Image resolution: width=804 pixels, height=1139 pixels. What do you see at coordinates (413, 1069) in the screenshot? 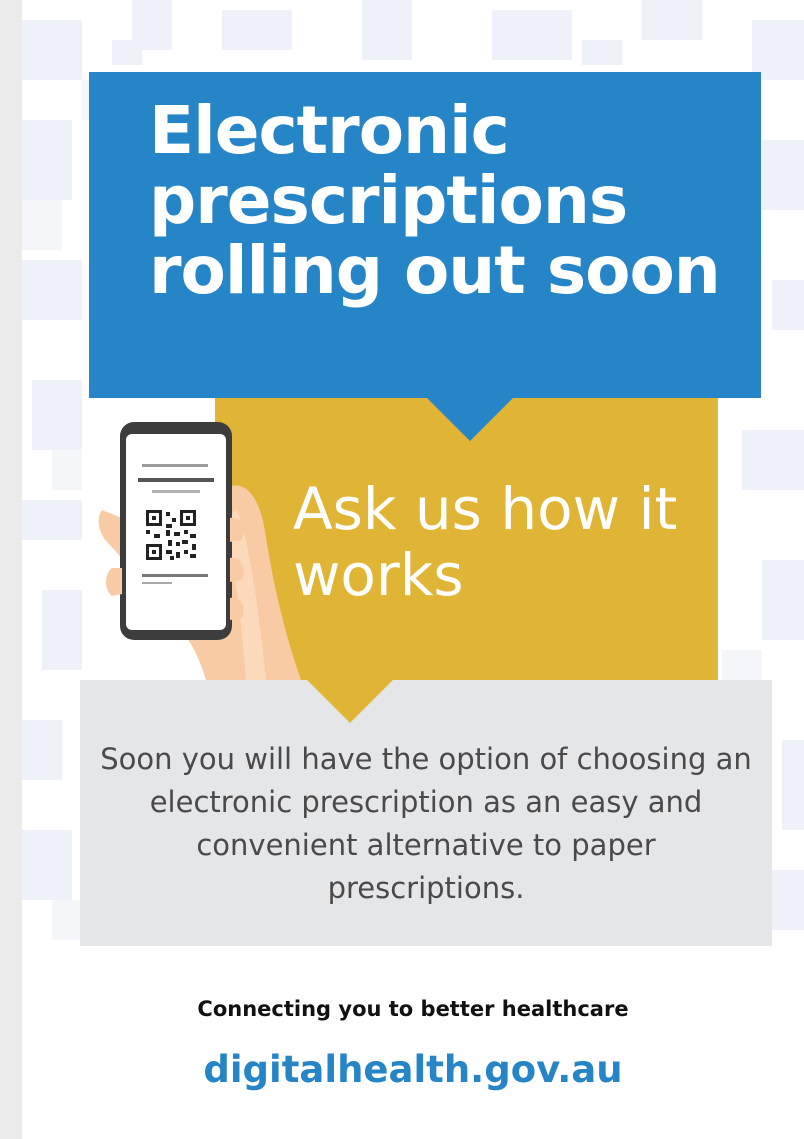
I see `website-link: digitalhealth.gov.au` at bounding box center [413, 1069].